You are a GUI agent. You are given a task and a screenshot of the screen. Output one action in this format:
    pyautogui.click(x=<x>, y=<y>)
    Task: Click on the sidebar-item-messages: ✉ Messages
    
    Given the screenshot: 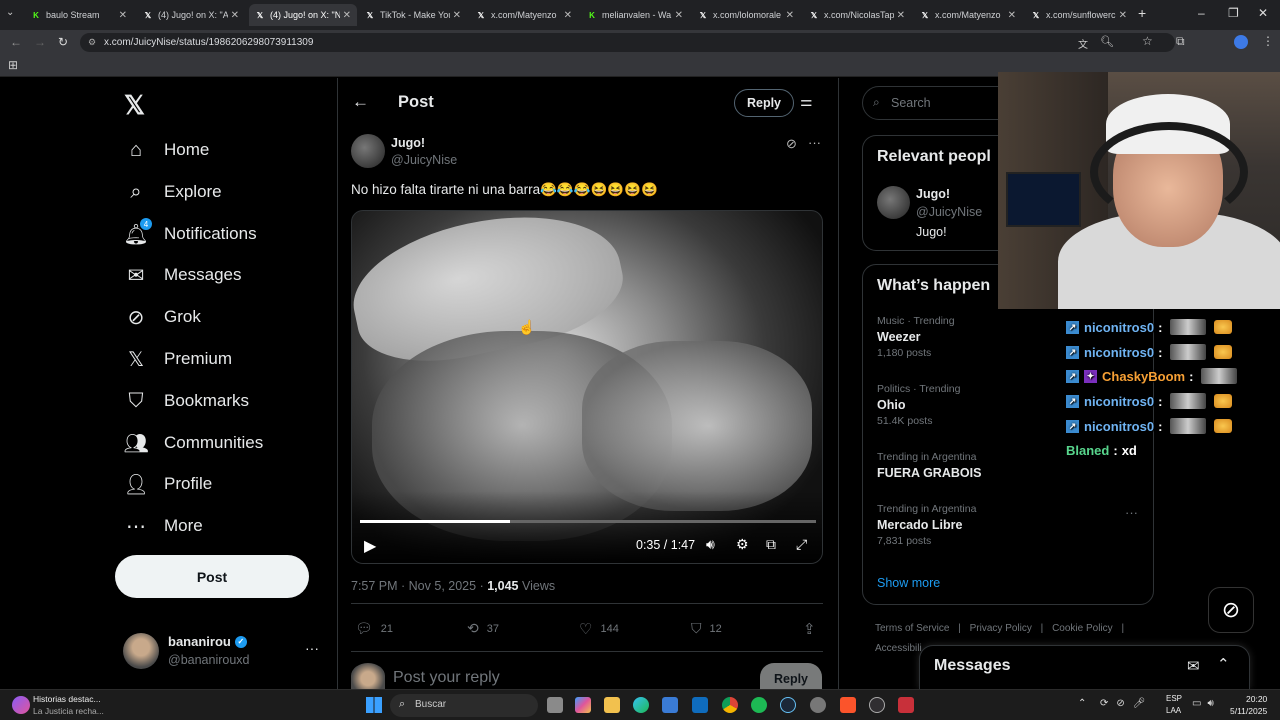 What is the action you would take?
    pyautogui.click(x=183, y=275)
    